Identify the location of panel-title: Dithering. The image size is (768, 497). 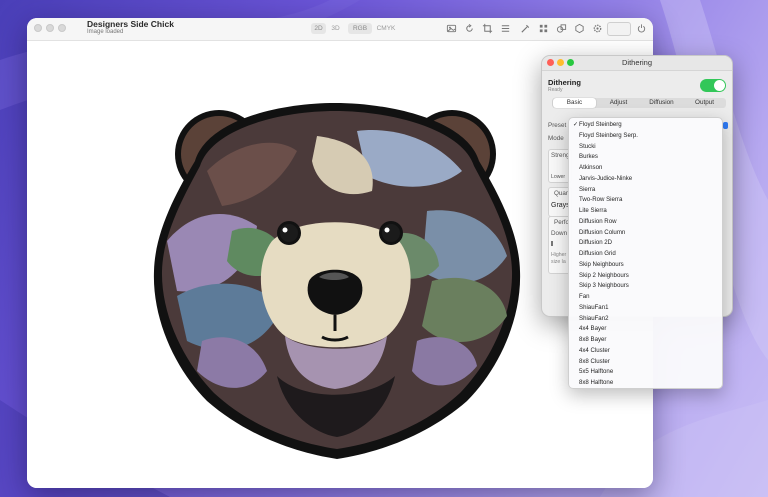
(636, 62).